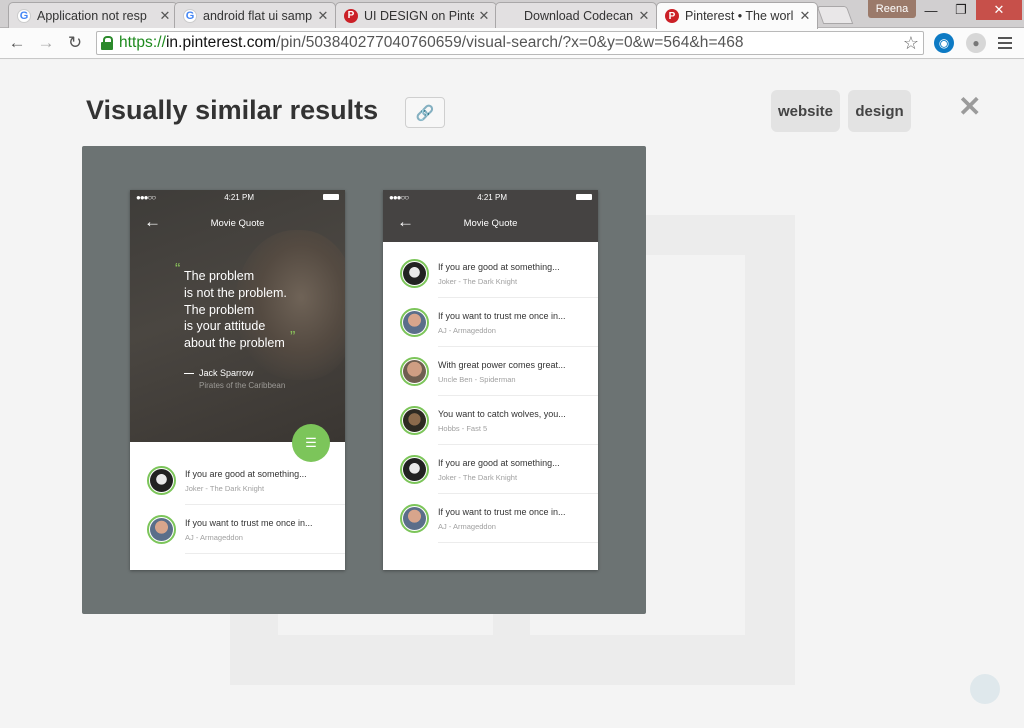 Image resolution: width=1024 pixels, height=728 pixels. Describe the element at coordinates (232, 110) in the screenshot. I see `page-title: Visually similar results` at that location.